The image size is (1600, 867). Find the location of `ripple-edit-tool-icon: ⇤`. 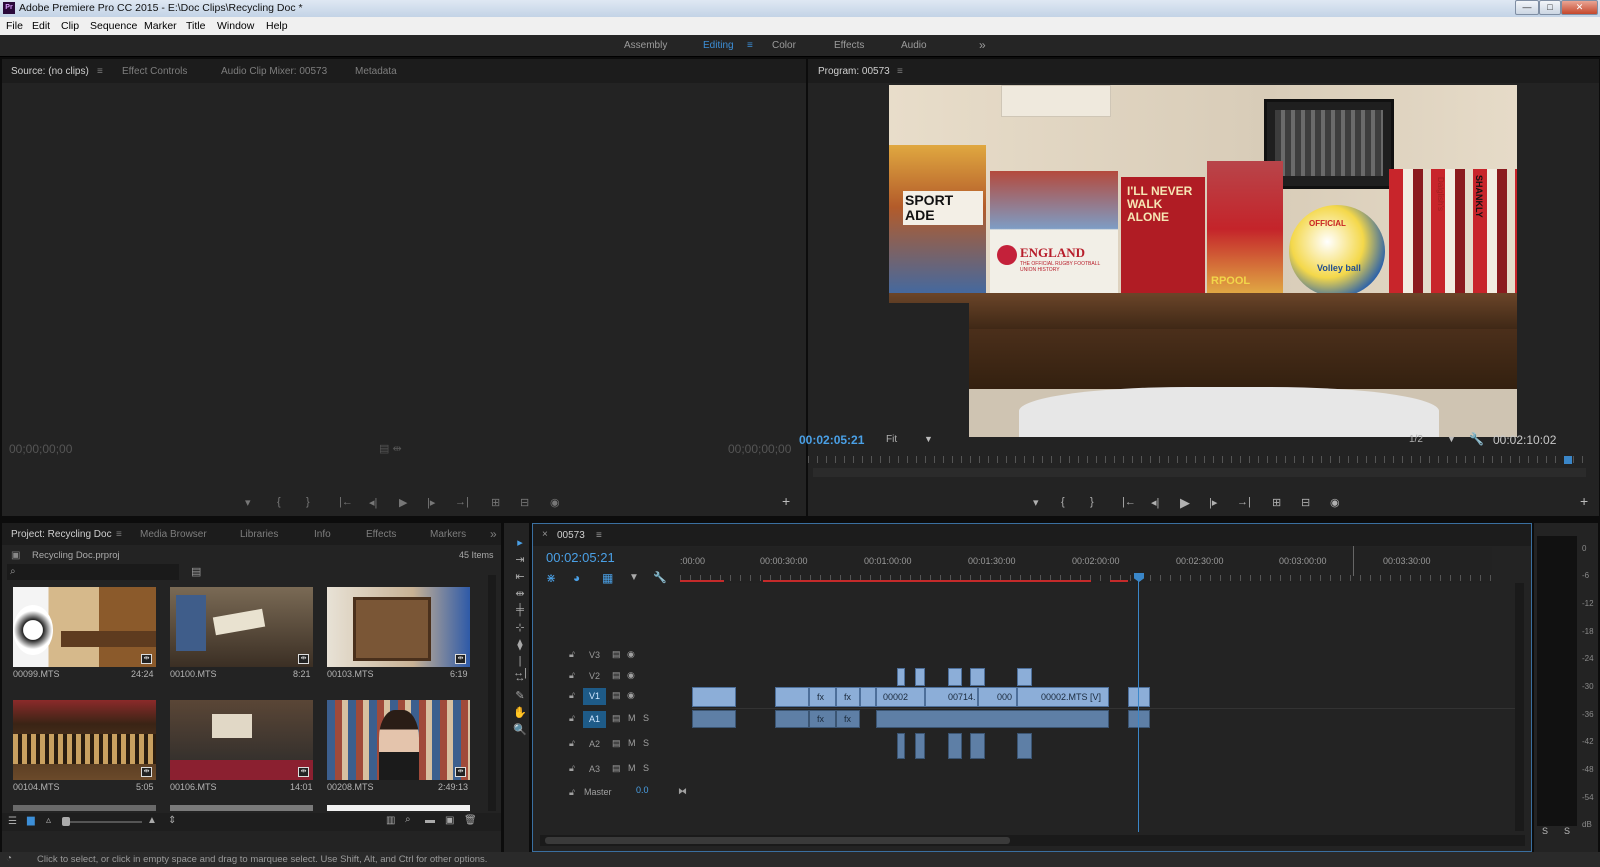

ripple-edit-tool-icon: ⇤ is located at coordinates (520, 577).